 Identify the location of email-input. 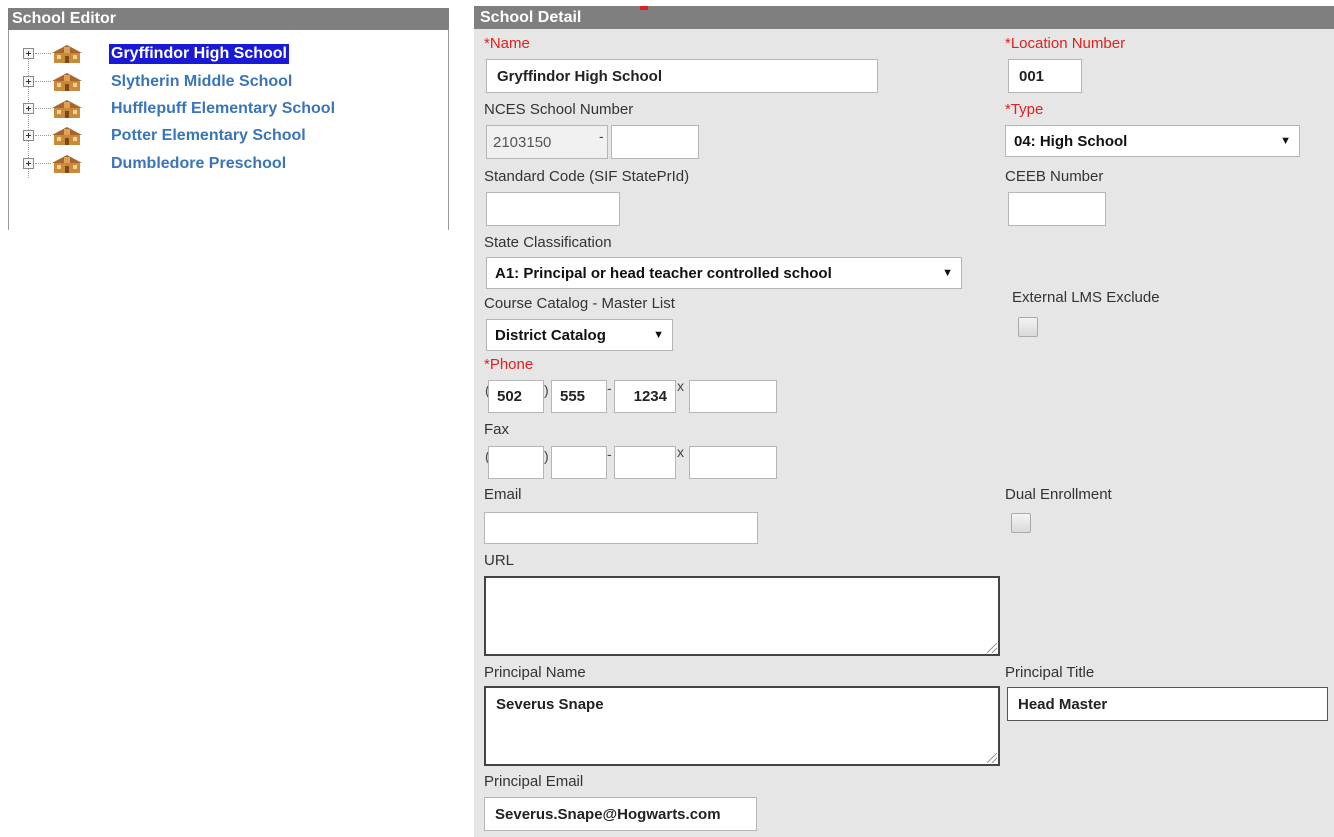
(621, 528).